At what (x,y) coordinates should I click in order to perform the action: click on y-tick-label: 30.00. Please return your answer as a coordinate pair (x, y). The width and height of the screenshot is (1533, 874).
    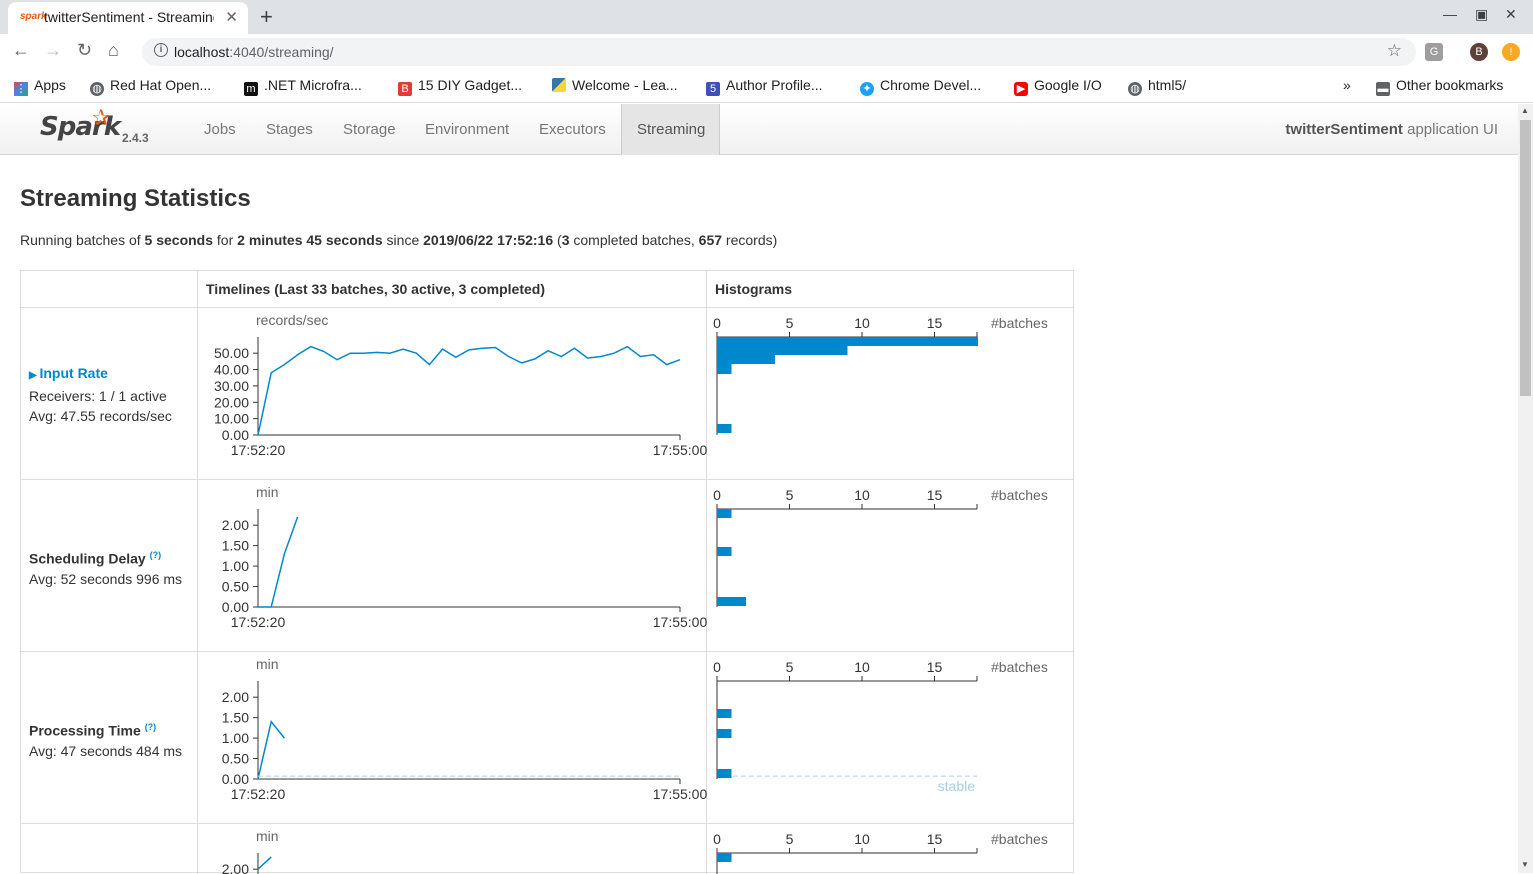
    Looking at the image, I should click on (231, 386).